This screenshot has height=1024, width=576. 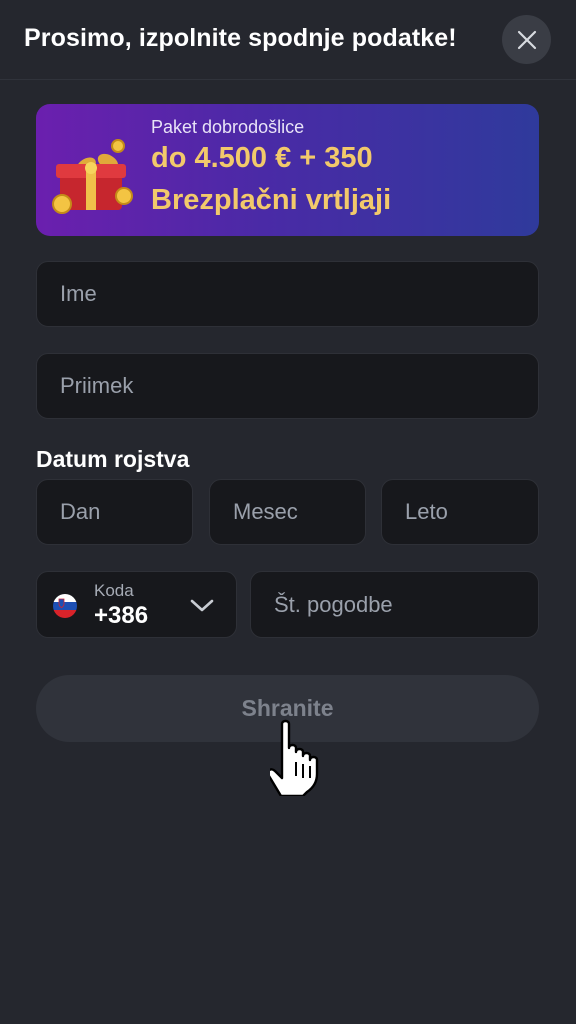 I want to click on birth-month-field: Mesec, so click(x=287, y=512).